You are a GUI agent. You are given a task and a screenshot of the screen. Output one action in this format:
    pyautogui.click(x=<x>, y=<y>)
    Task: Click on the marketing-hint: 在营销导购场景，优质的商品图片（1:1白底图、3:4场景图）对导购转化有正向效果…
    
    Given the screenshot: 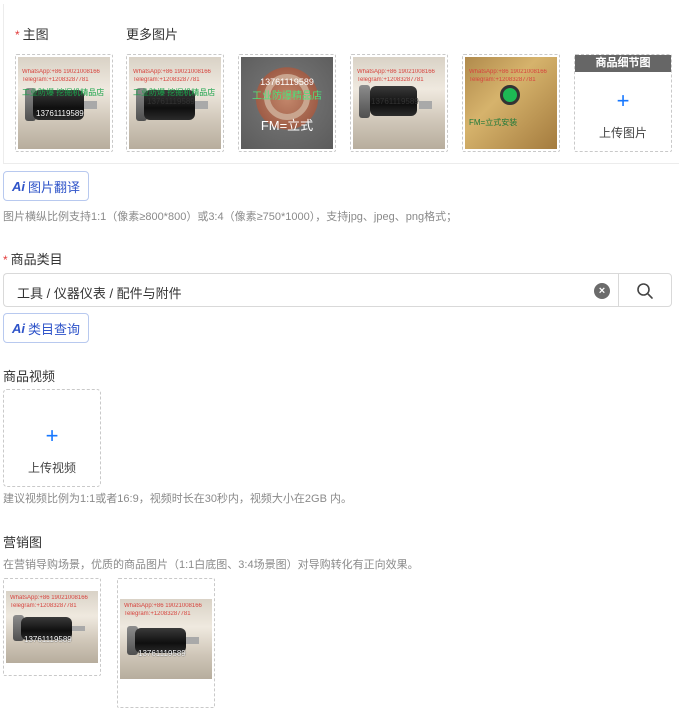 What is the action you would take?
    pyautogui.click(x=211, y=565)
    